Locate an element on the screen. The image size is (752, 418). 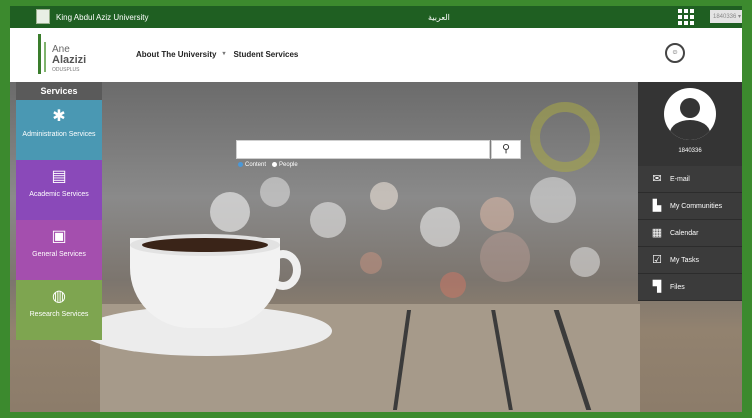
nav-student-services: Student Services is located at coordinates (265, 54).